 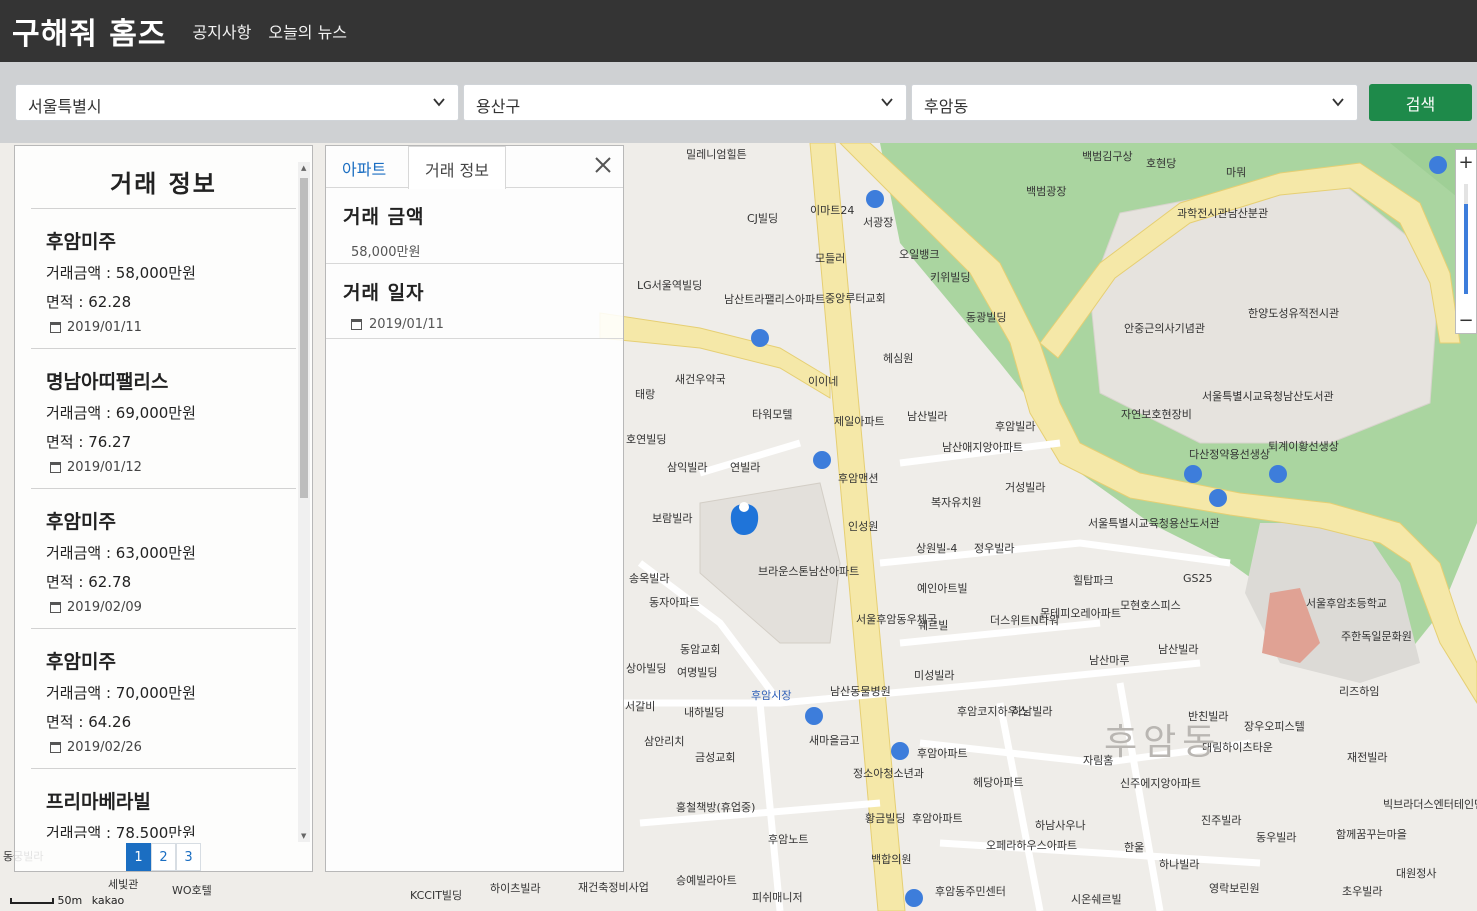 I want to click on map-label: 안중근의사기념관, so click(x=1164, y=328).